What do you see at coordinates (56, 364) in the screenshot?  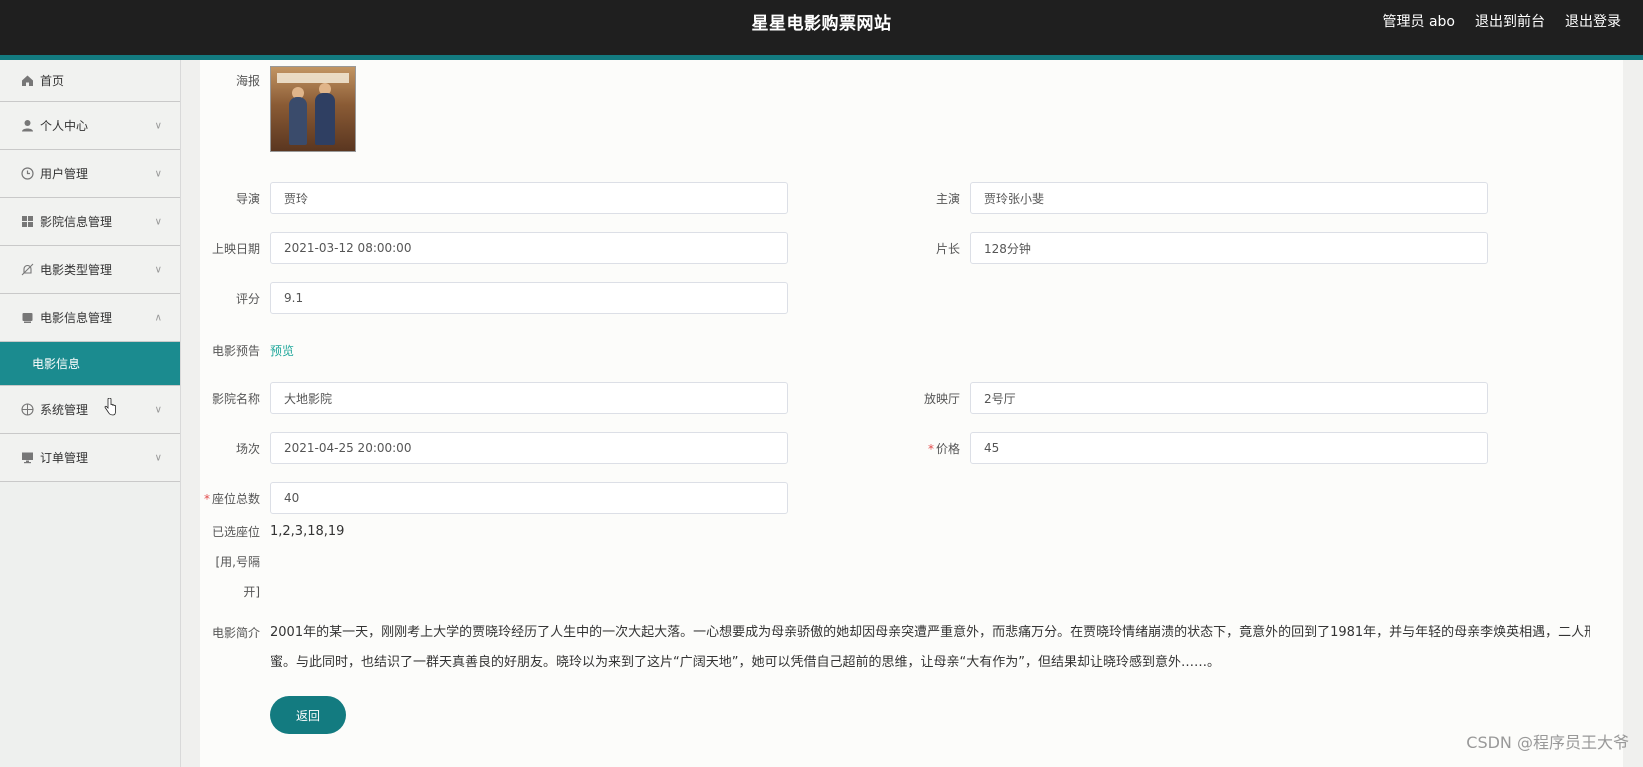 I see `sidebar-subitem-label: 电影信息` at bounding box center [56, 364].